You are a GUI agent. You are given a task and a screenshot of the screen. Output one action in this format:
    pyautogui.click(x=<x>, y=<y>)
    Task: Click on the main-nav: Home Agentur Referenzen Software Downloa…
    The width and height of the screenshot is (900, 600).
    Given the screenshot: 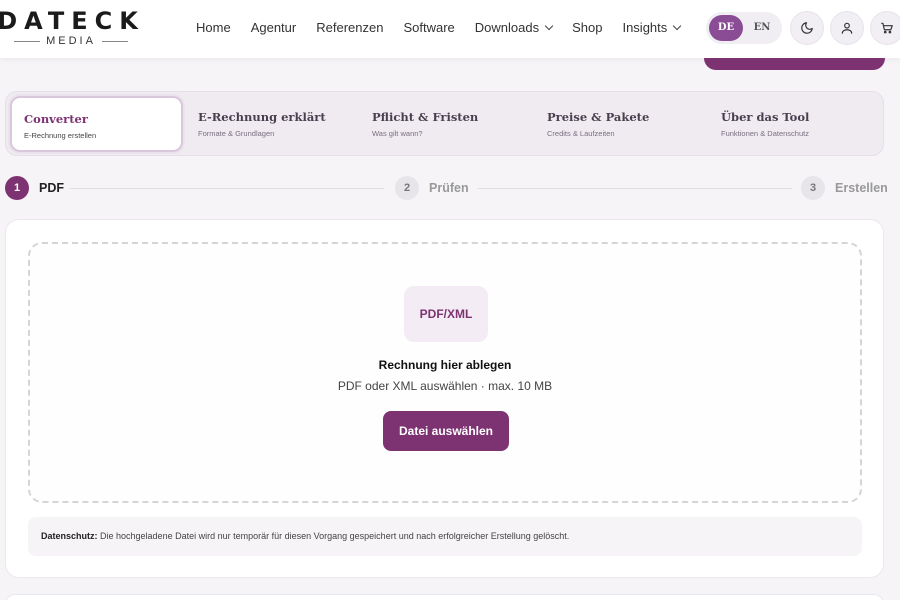 What is the action you would take?
    pyautogui.click(x=439, y=27)
    